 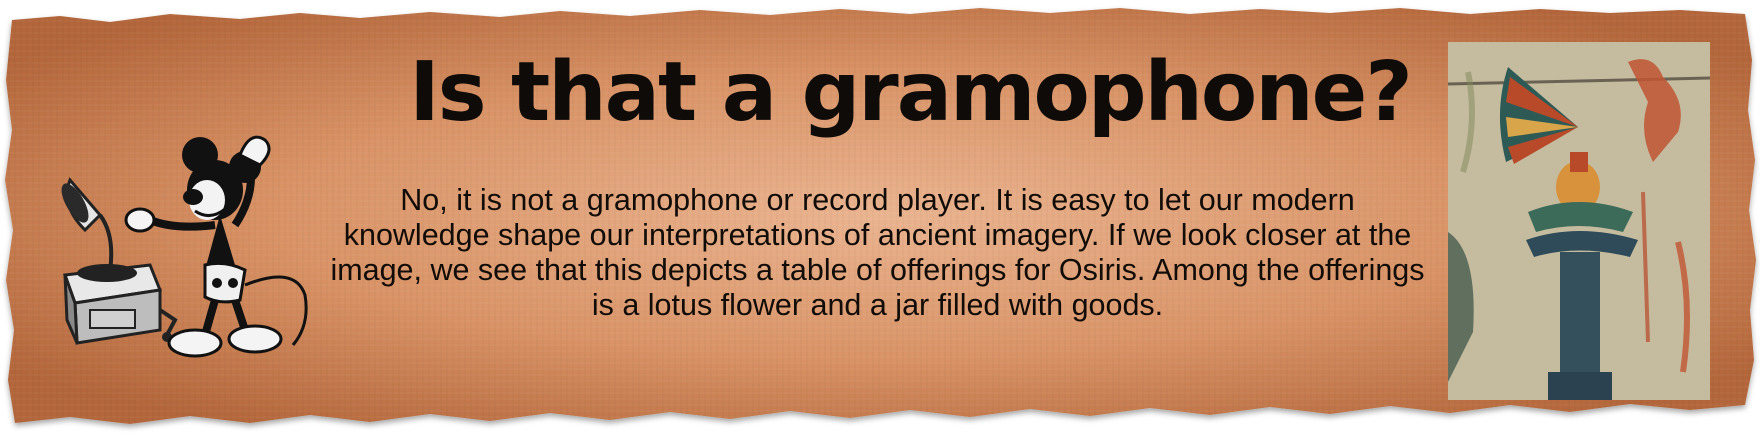 I want to click on gramophone-icon, so click(x=119, y=261).